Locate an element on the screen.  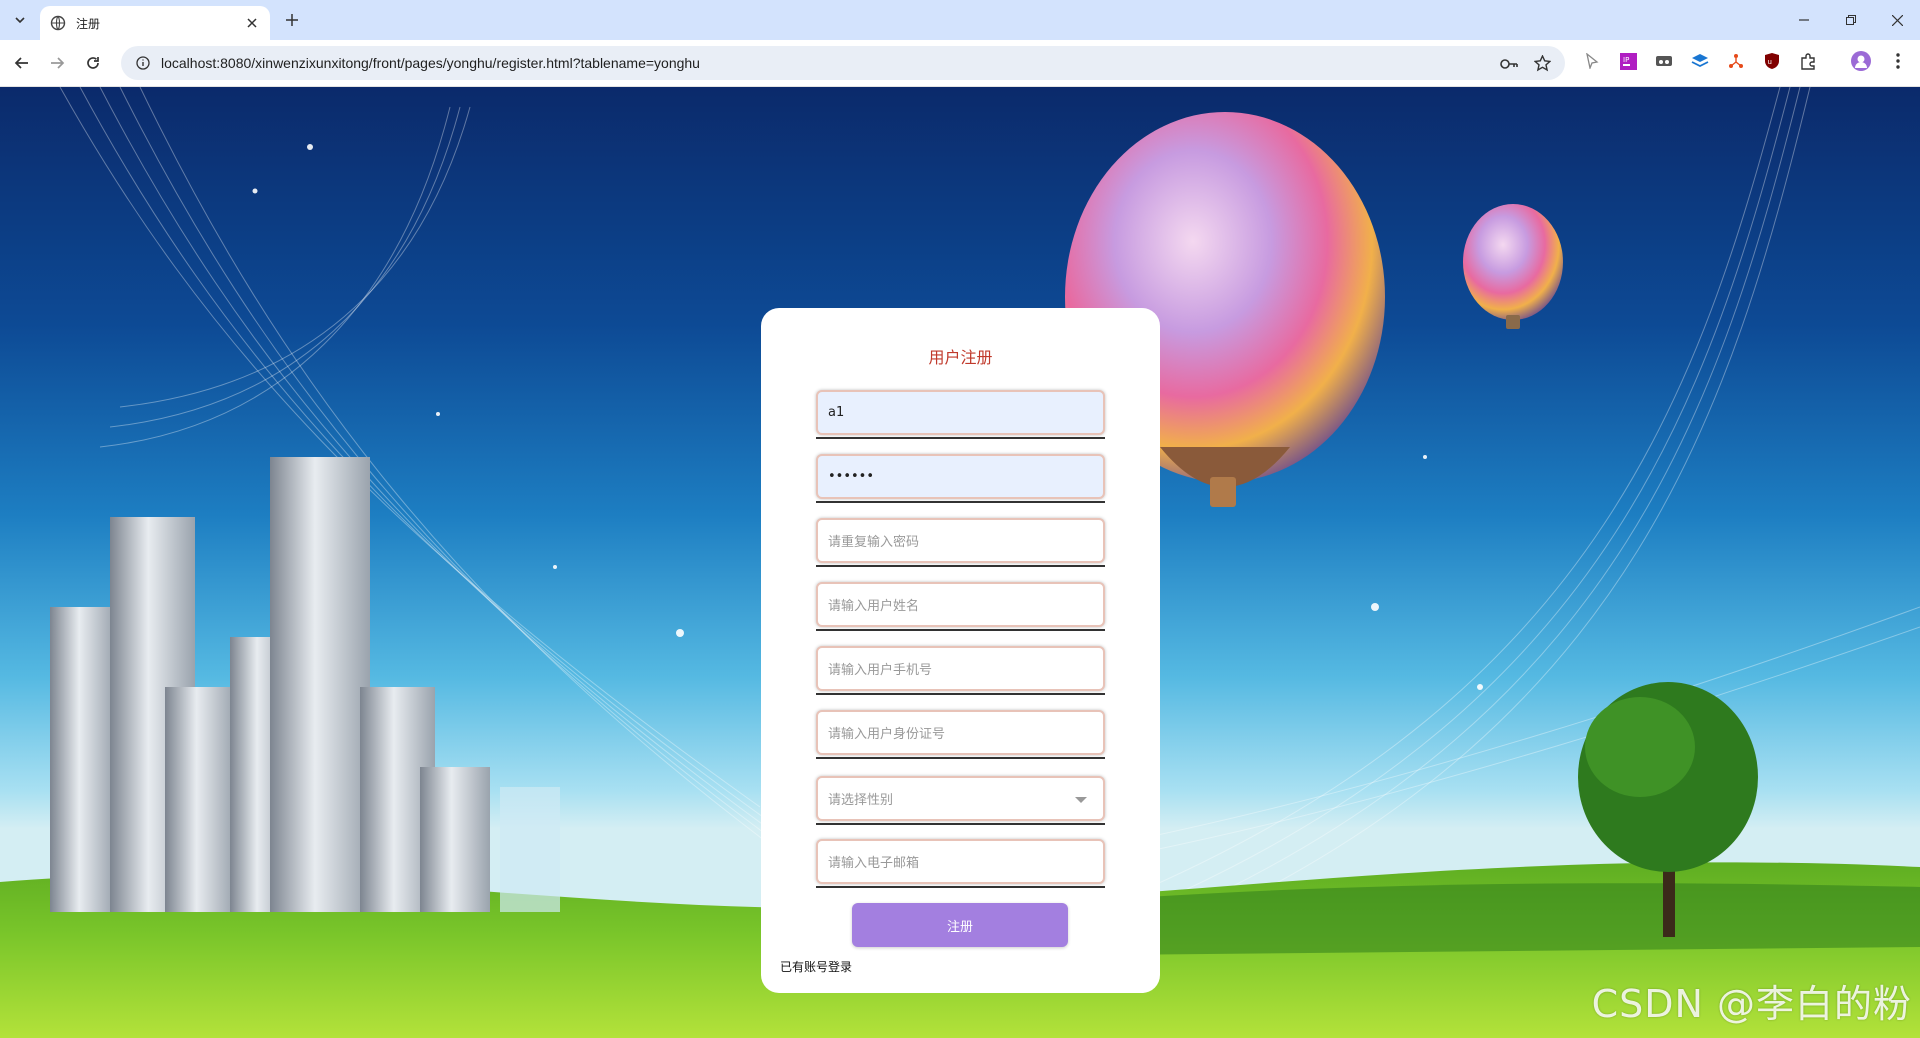
password-key-icon is located at coordinates (1509, 64).